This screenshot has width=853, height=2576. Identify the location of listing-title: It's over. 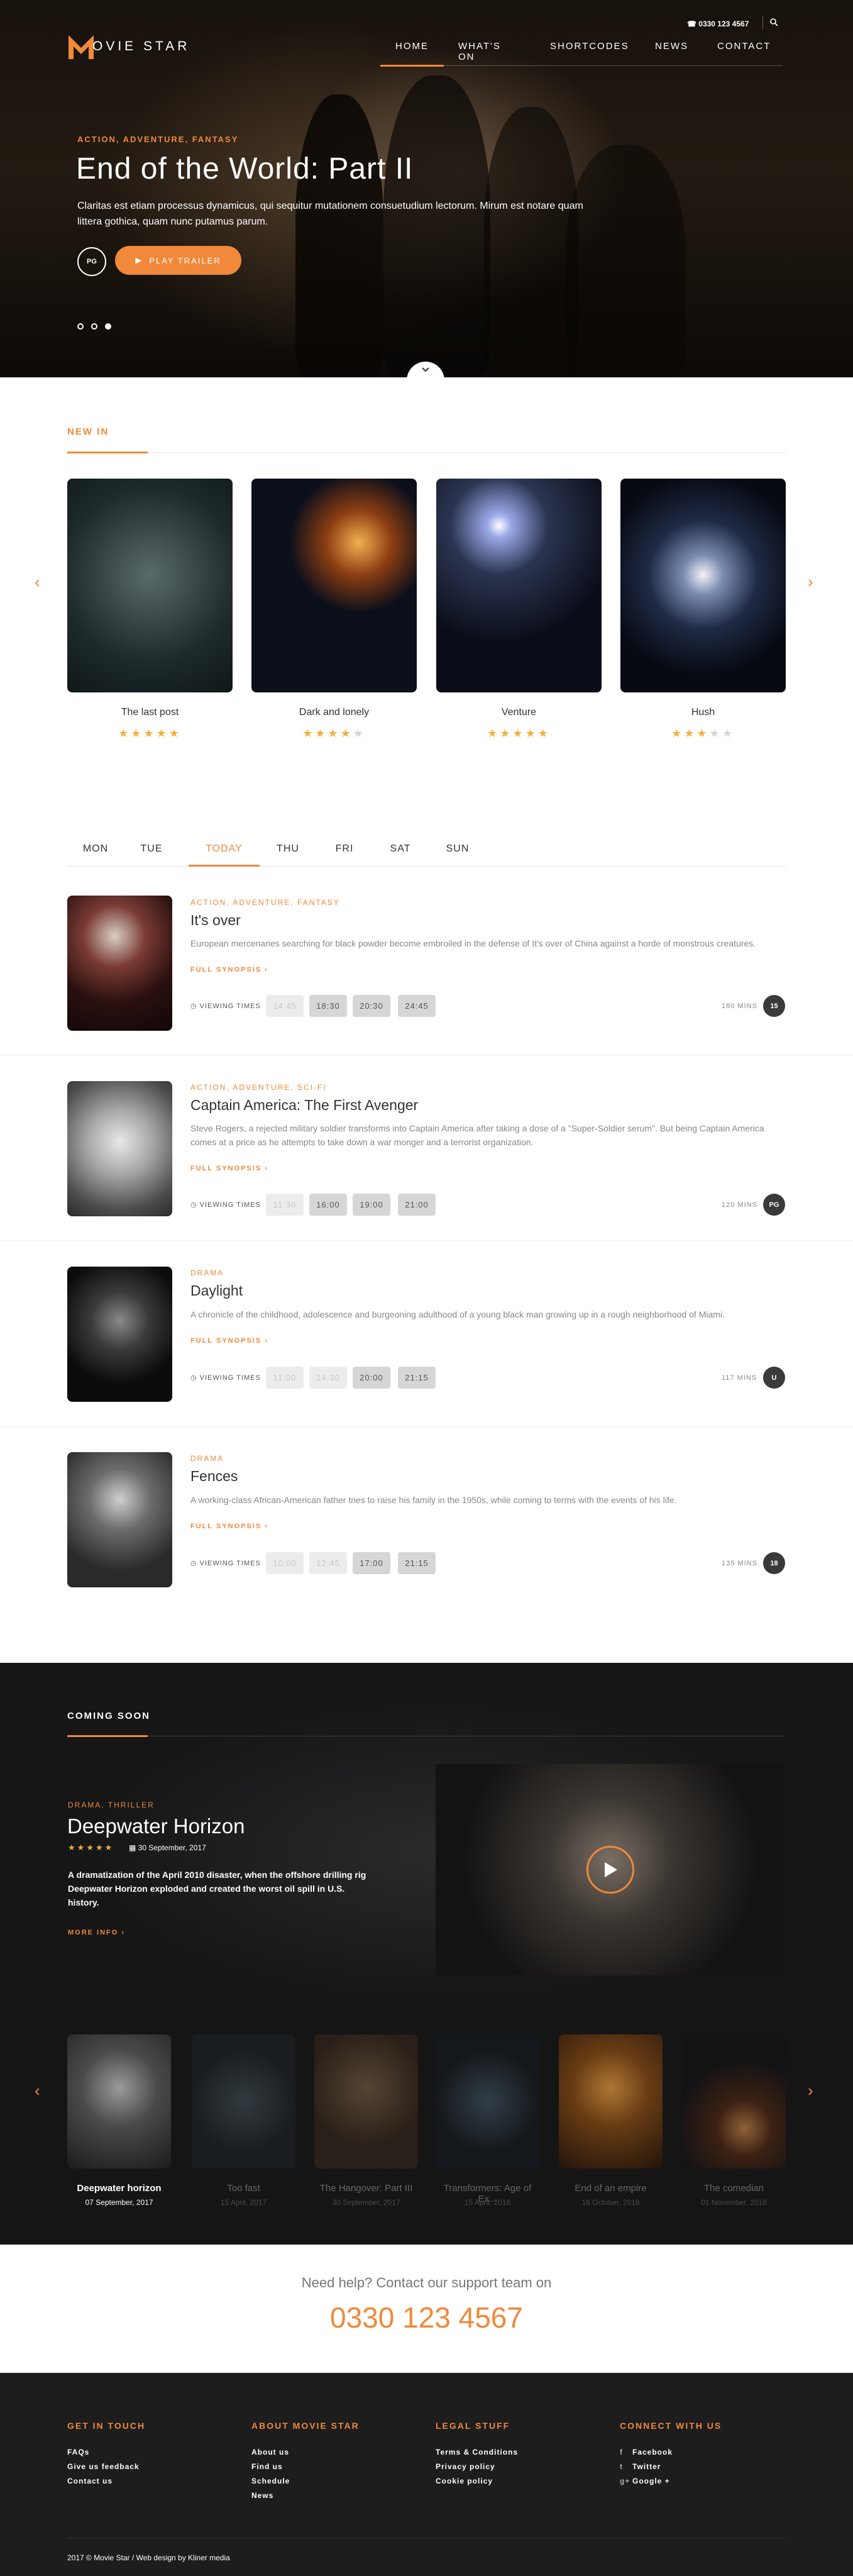
(215, 920).